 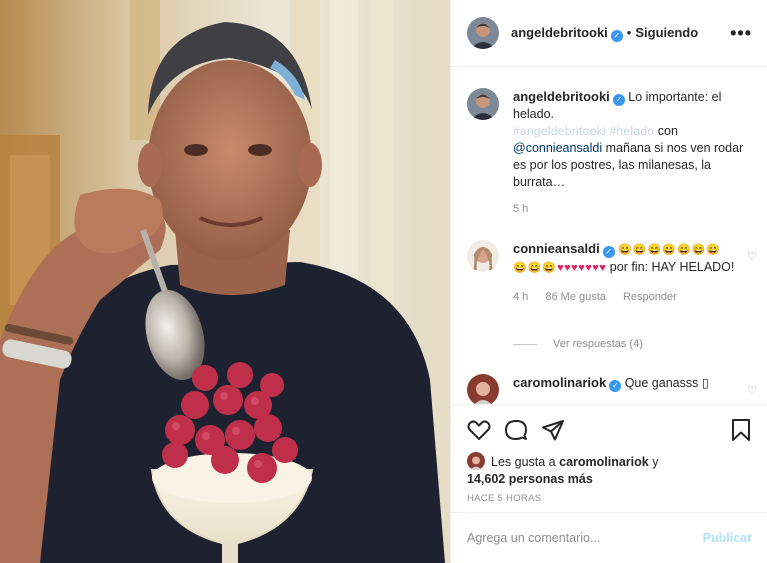 I want to click on comment-time: 4 h, so click(x=520, y=297).